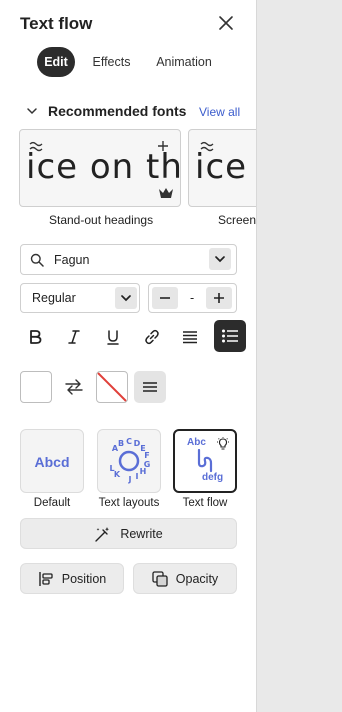  I want to click on position-label: Position, so click(84, 578).